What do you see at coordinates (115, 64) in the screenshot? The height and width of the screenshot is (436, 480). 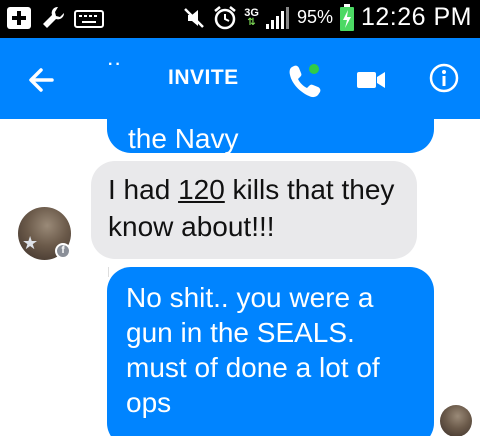 I see `ellipsis-label: ··` at bounding box center [115, 64].